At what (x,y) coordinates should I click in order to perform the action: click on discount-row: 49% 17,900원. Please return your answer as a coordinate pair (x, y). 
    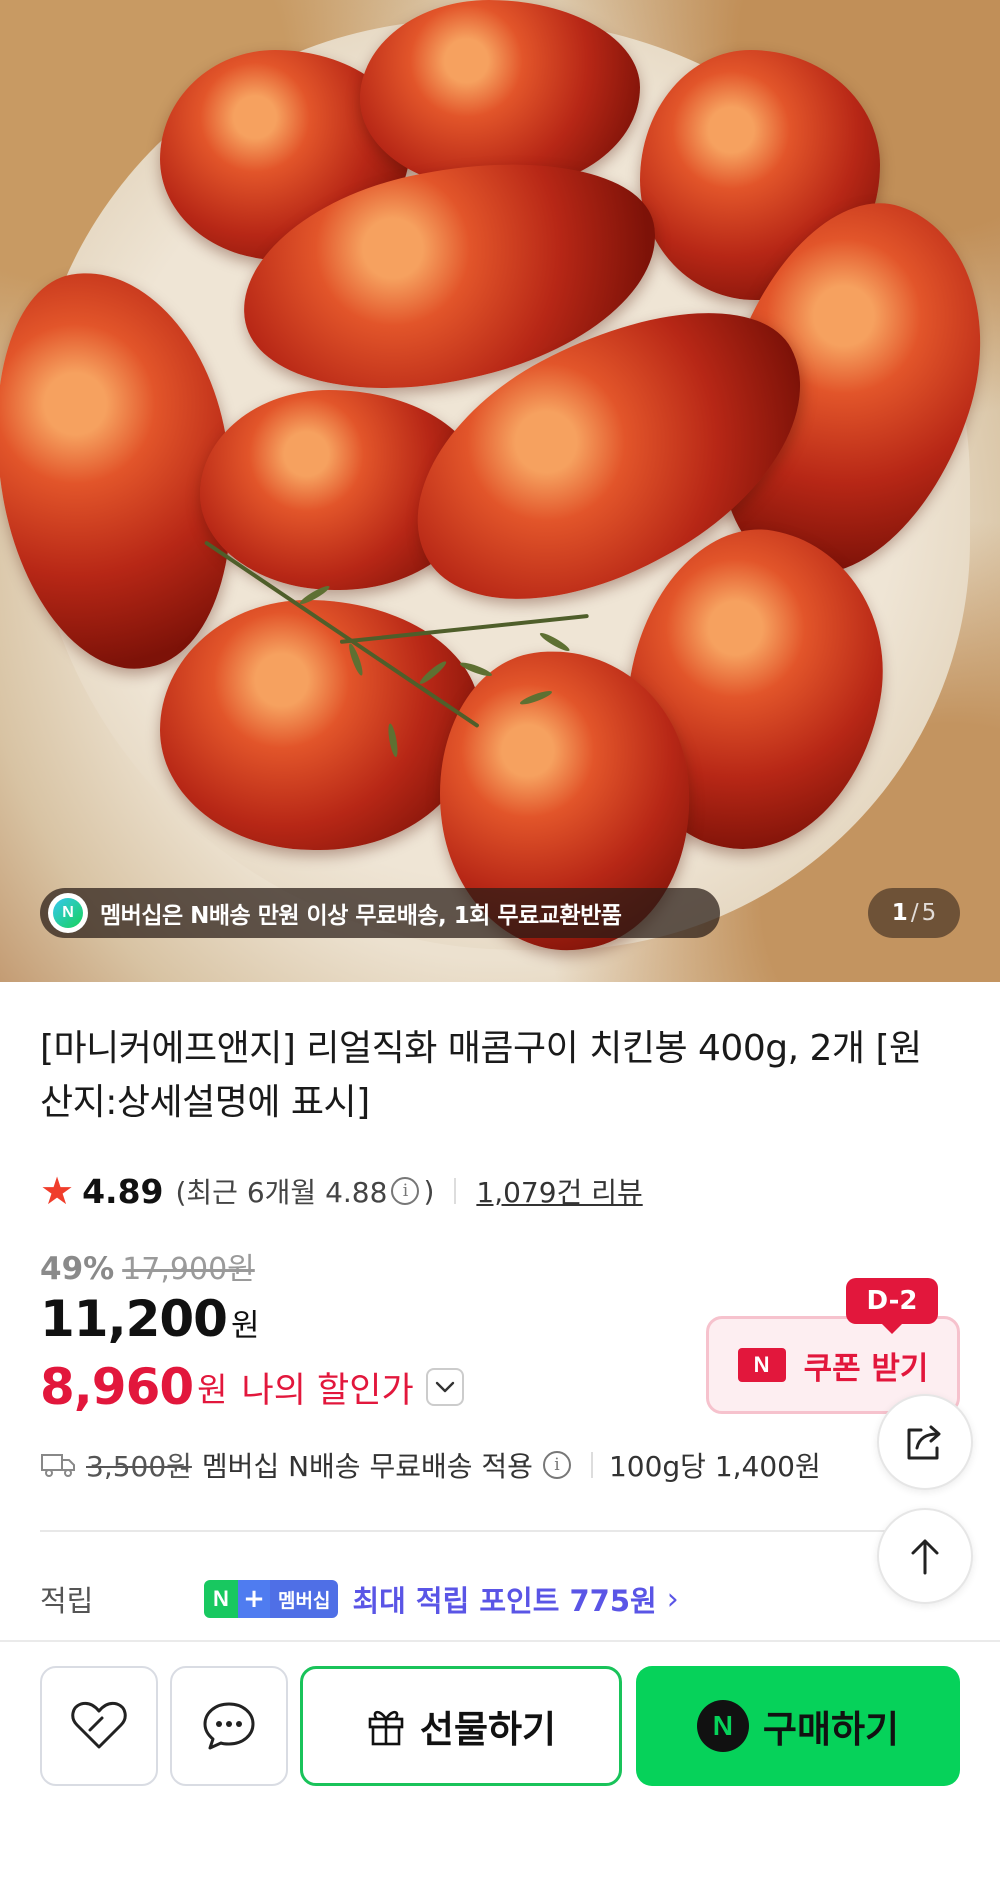
    Looking at the image, I should click on (147, 1266).